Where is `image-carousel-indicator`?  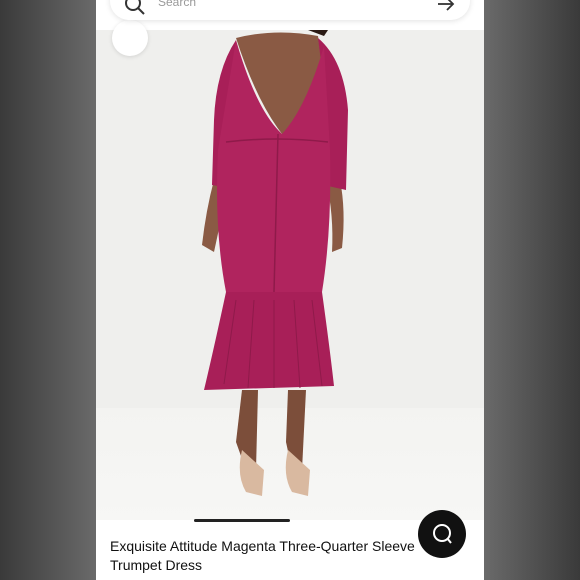
image-carousel-indicator is located at coordinates (242, 520).